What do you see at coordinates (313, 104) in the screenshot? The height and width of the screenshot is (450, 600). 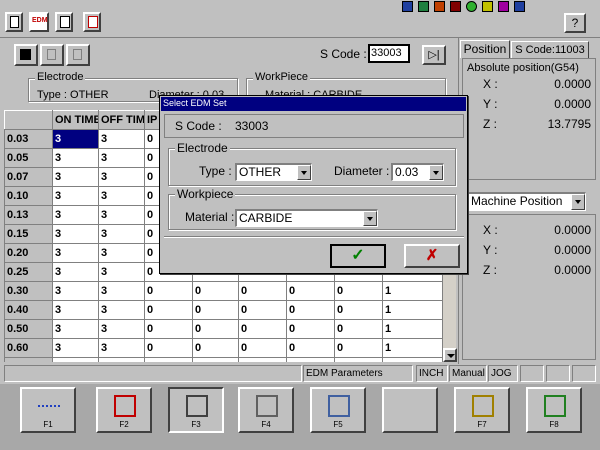 I see `dialog-title-bar: Select EDM Set` at bounding box center [313, 104].